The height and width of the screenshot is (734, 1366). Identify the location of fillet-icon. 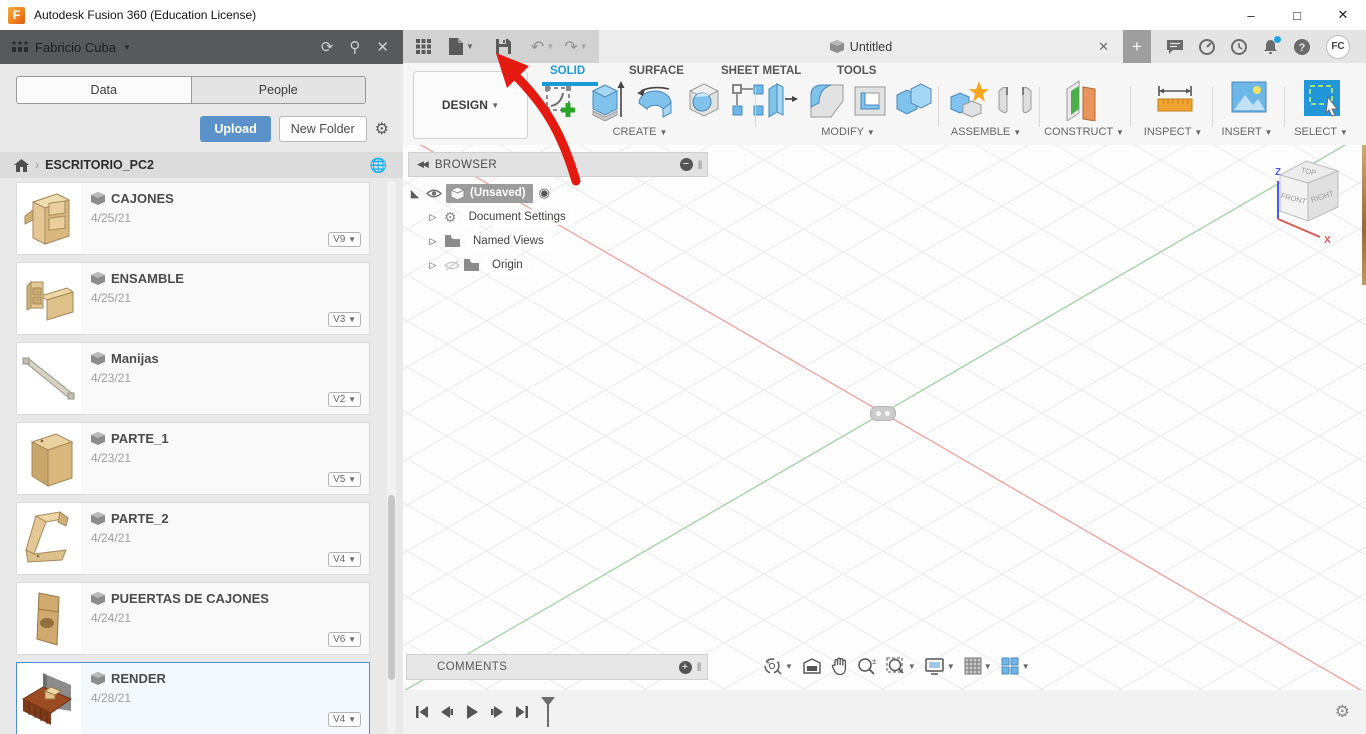
(827, 100).